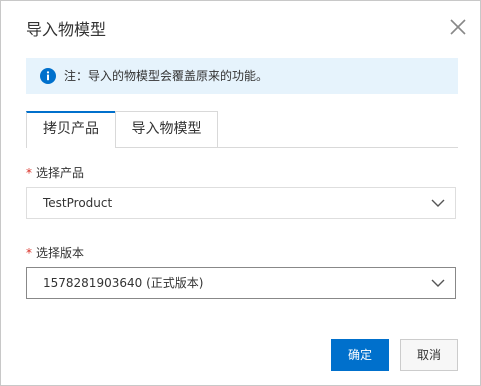  Describe the element at coordinates (166, 129) in the screenshot. I see `tab-import-model: 导入物模型` at that location.